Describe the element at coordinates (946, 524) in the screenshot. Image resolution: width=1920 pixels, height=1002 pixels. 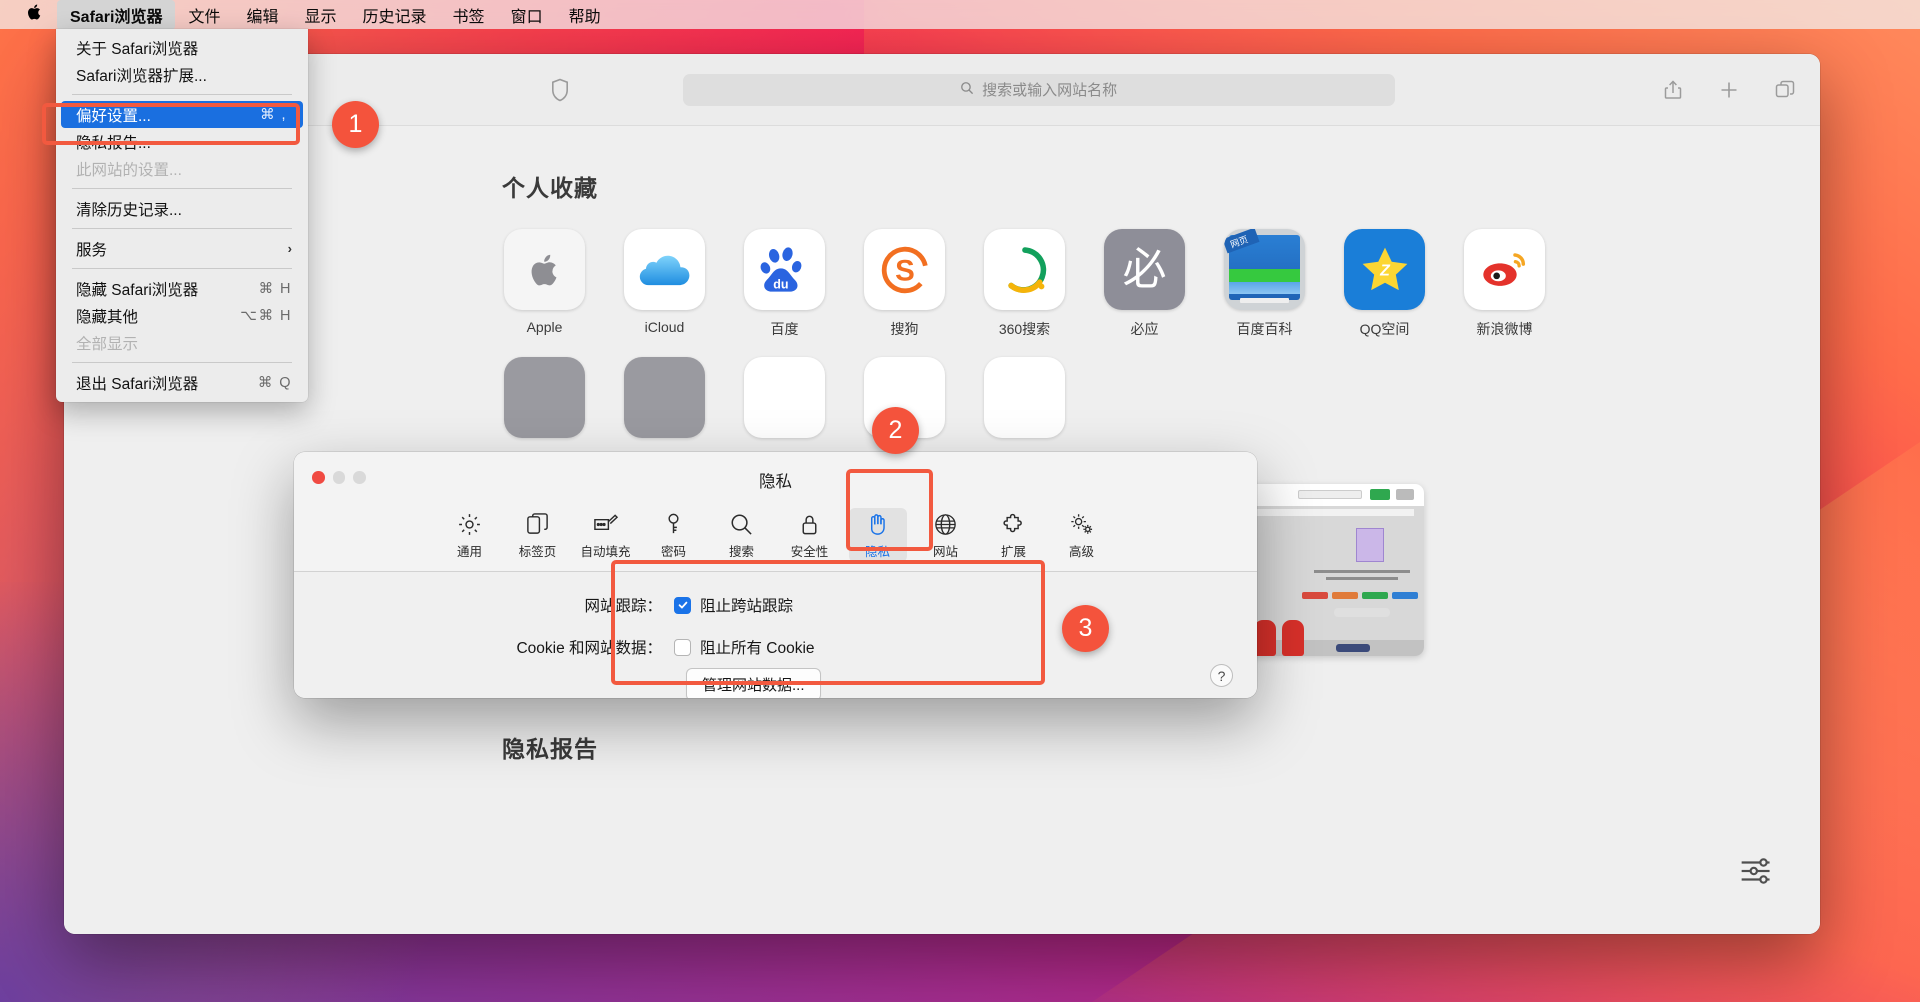
I see `globe-icon` at that location.